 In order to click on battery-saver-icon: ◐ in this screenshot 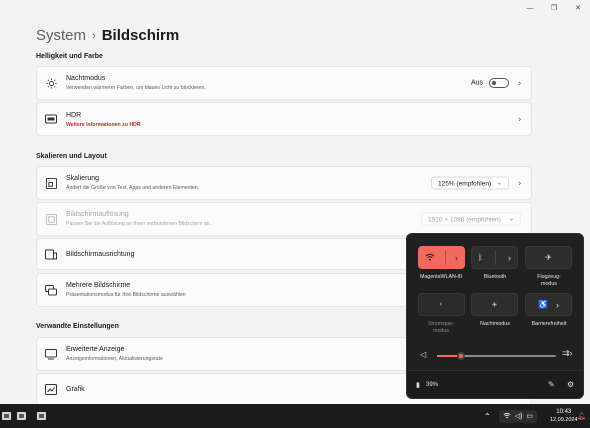, I will do `click(441, 304)`.